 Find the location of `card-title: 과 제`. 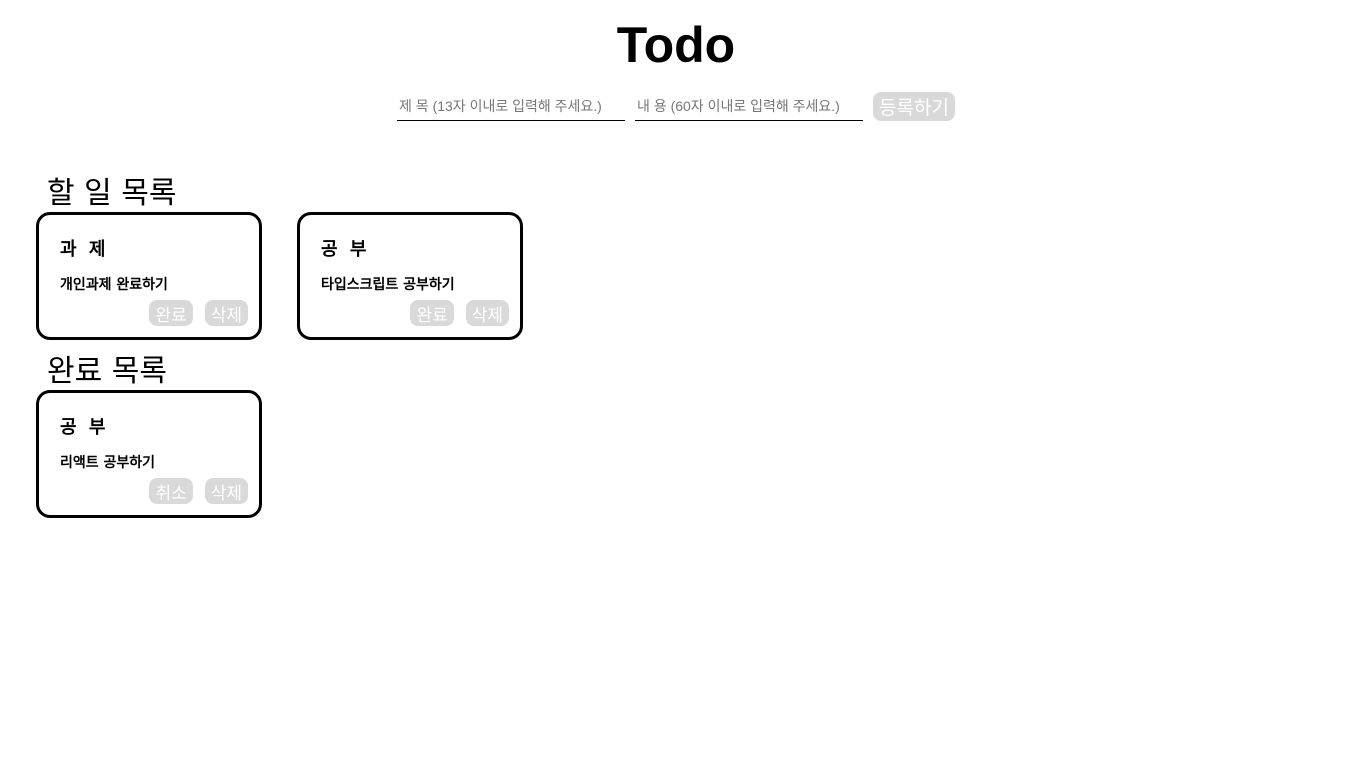

card-title: 과 제 is located at coordinates (84, 249).